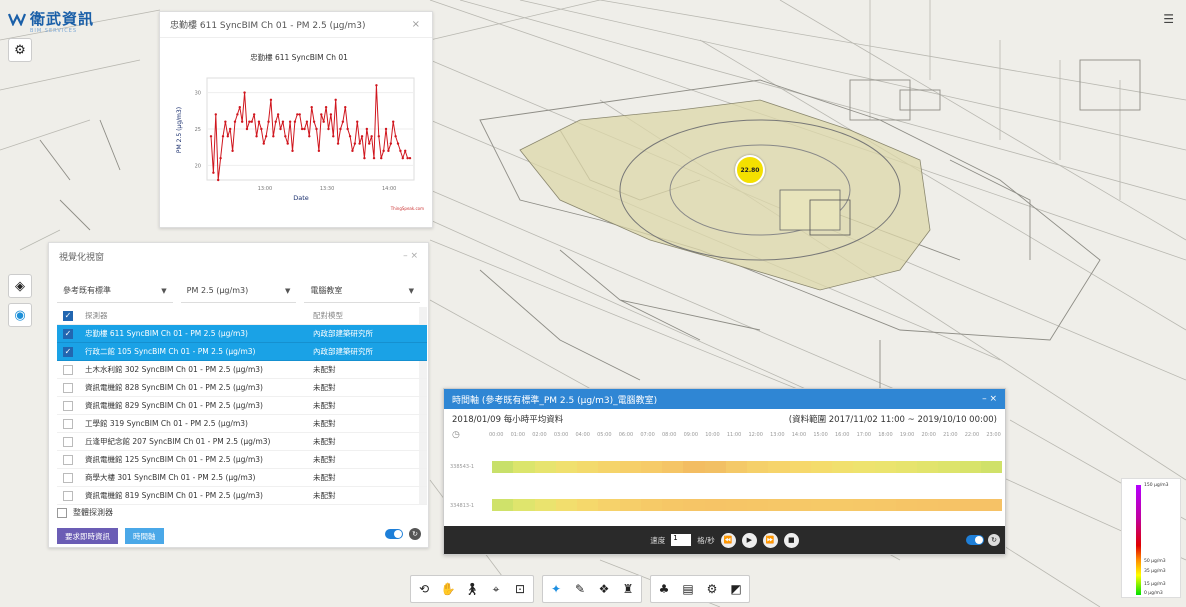 This screenshot has width=1186, height=607. Describe the element at coordinates (362, 291) in the screenshot. I see `room-select: 電腦教室 ▼` at that location.